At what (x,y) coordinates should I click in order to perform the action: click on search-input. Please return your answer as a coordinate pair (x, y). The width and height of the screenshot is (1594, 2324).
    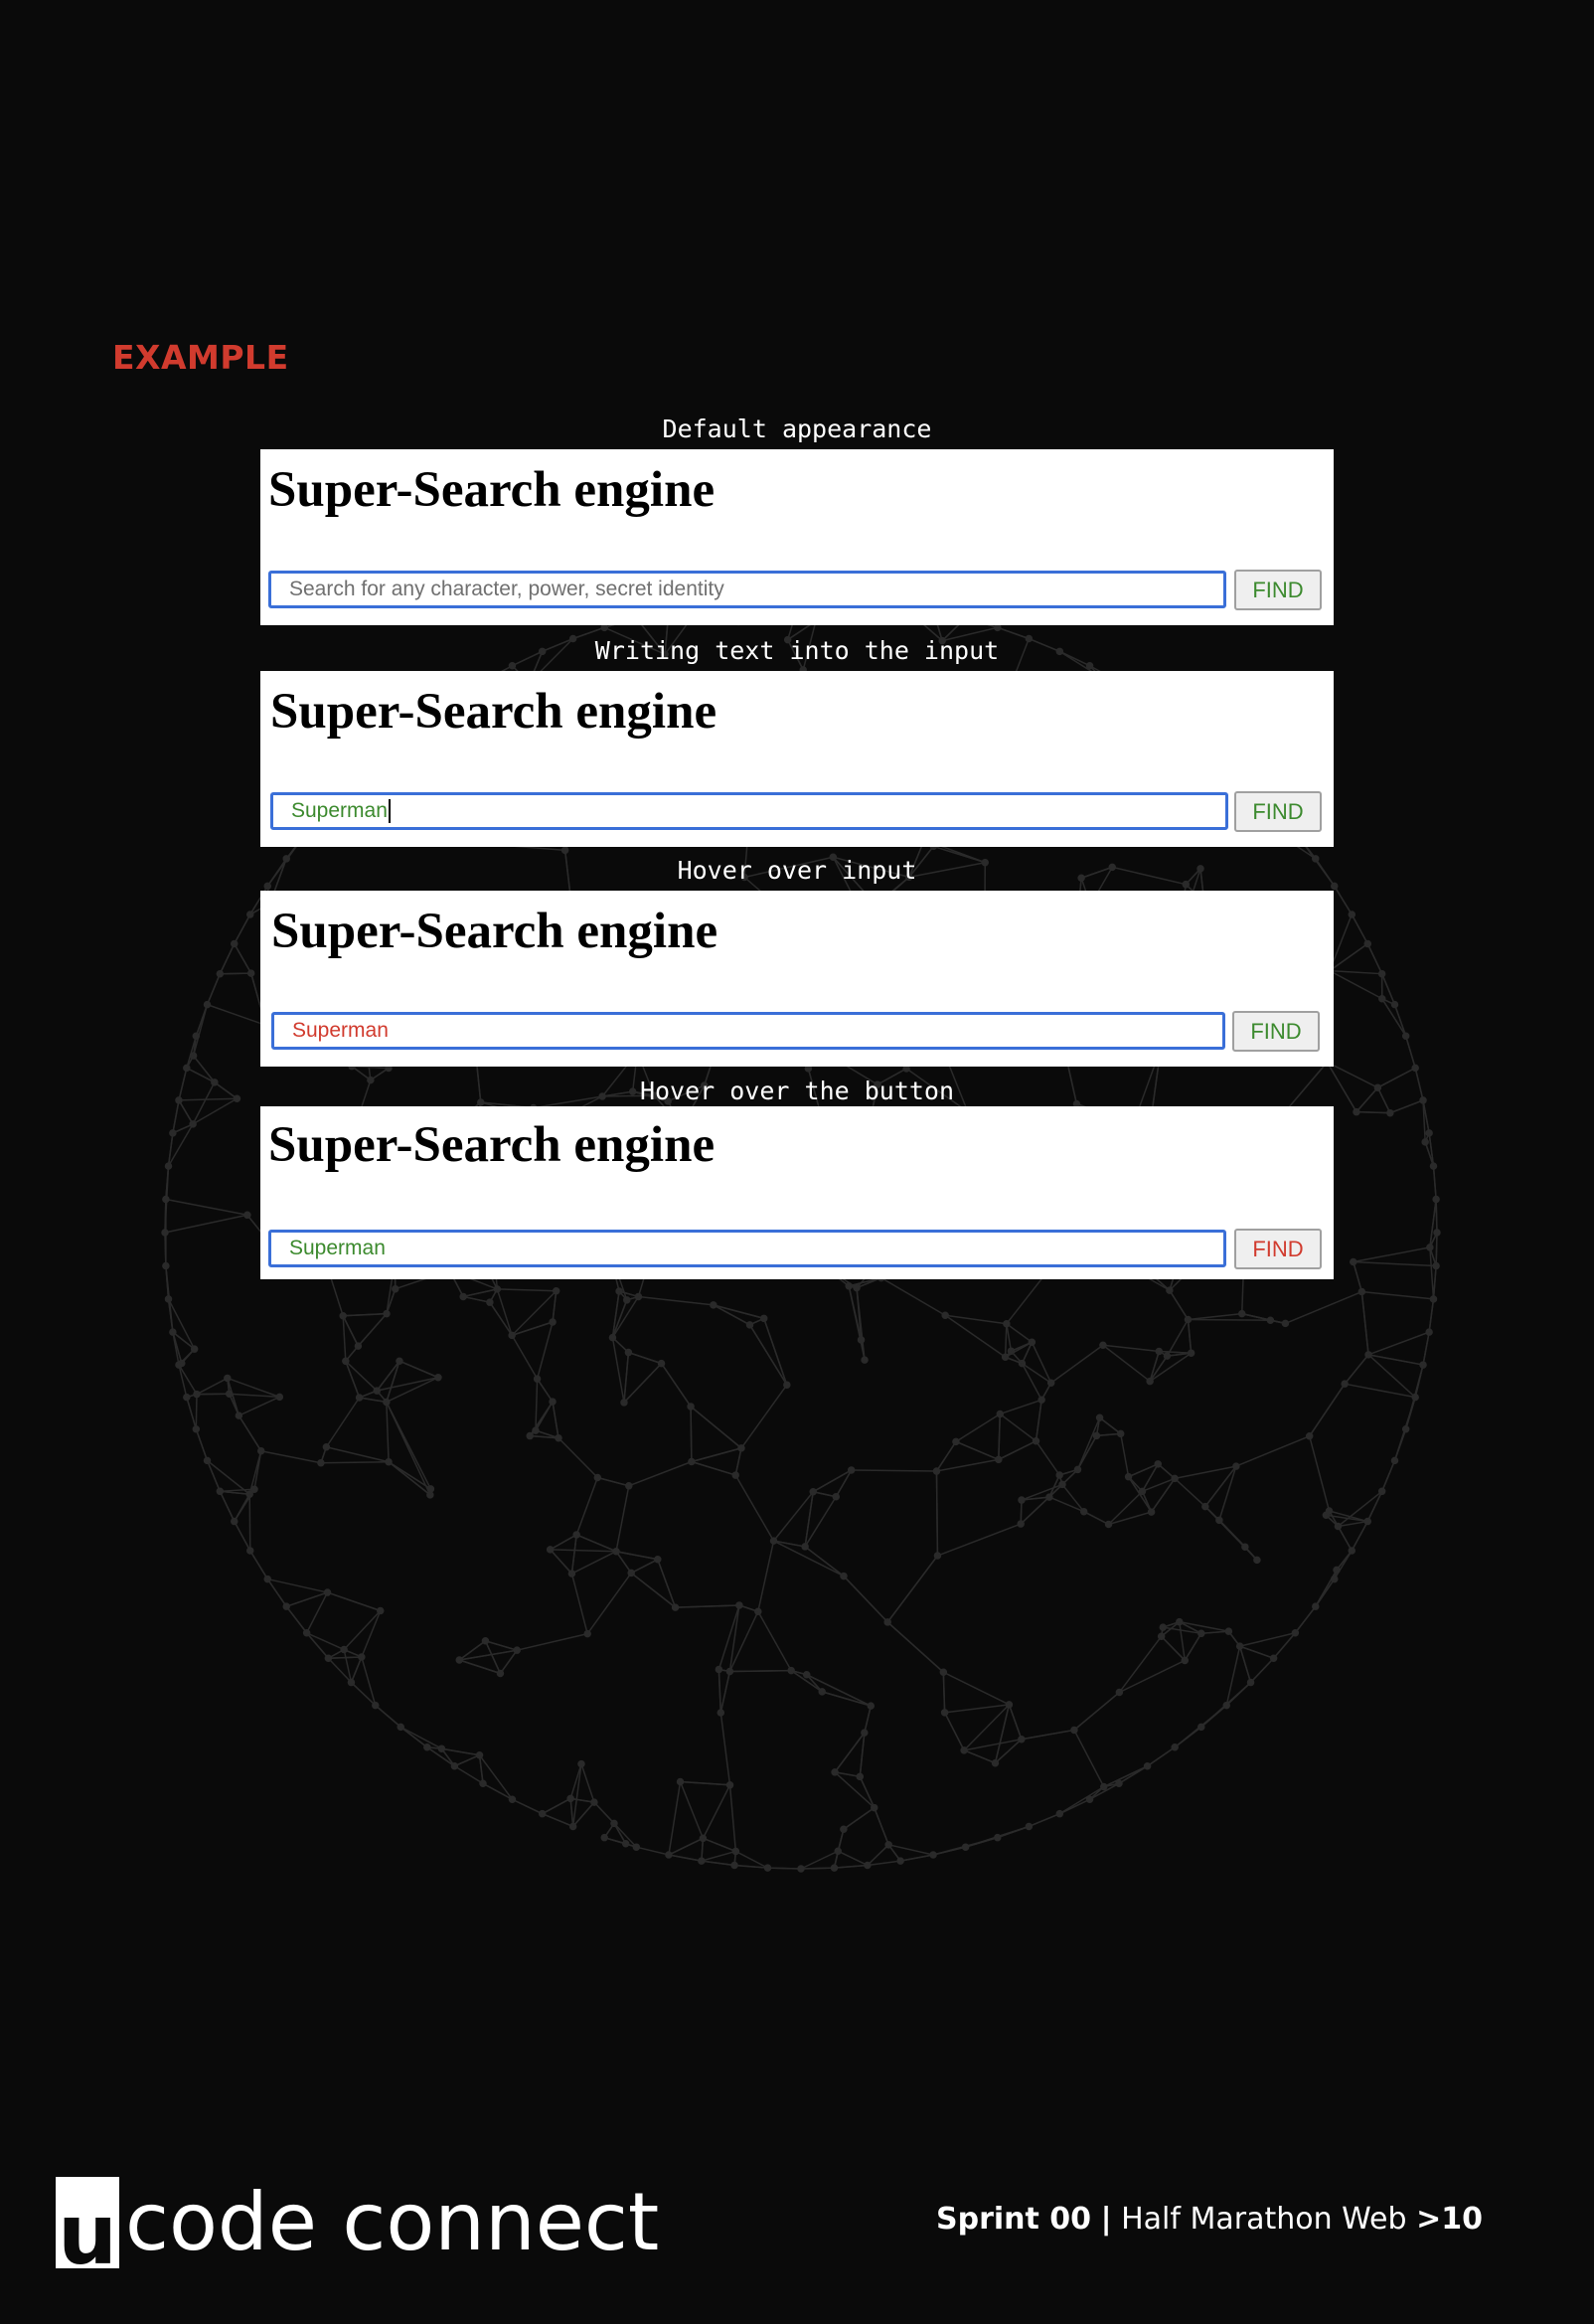
    Looking at the image, I should click on (747, 589).